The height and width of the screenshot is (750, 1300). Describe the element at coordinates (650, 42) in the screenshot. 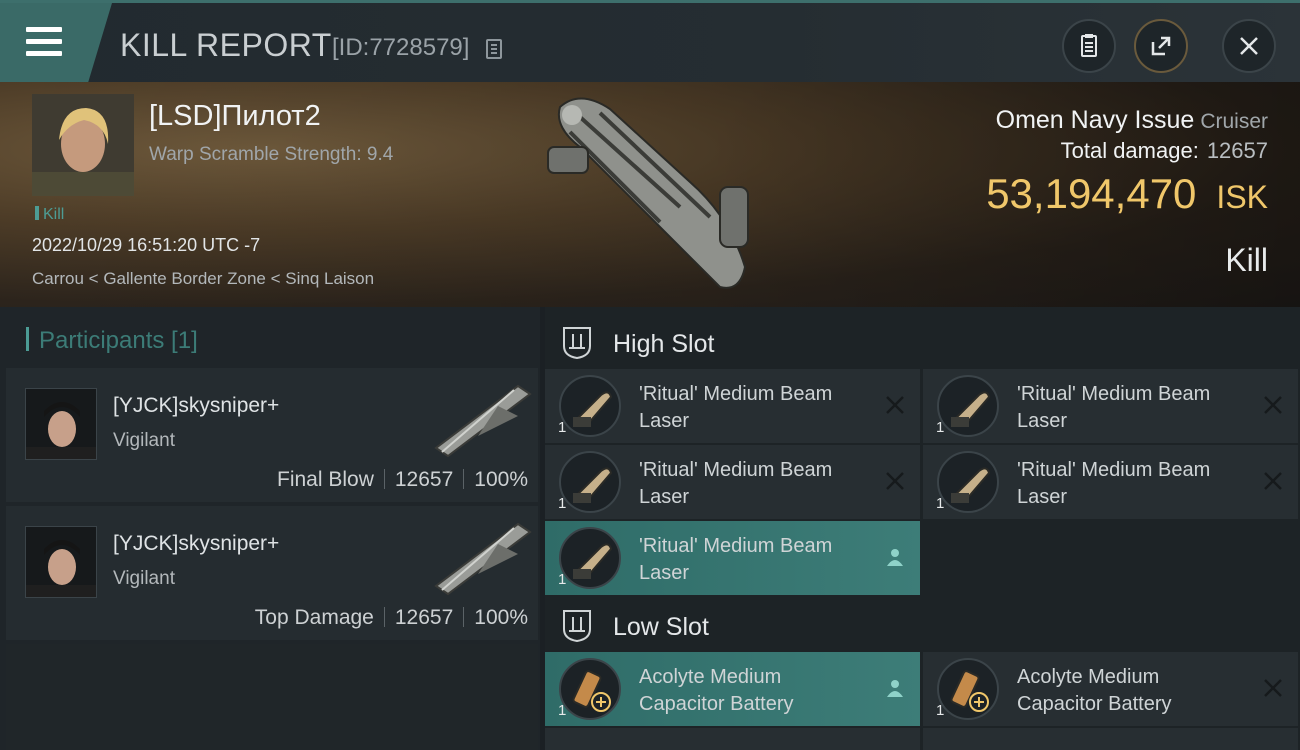

I see `title-bar: KILL REPORT [ID:7728579]` at that location.